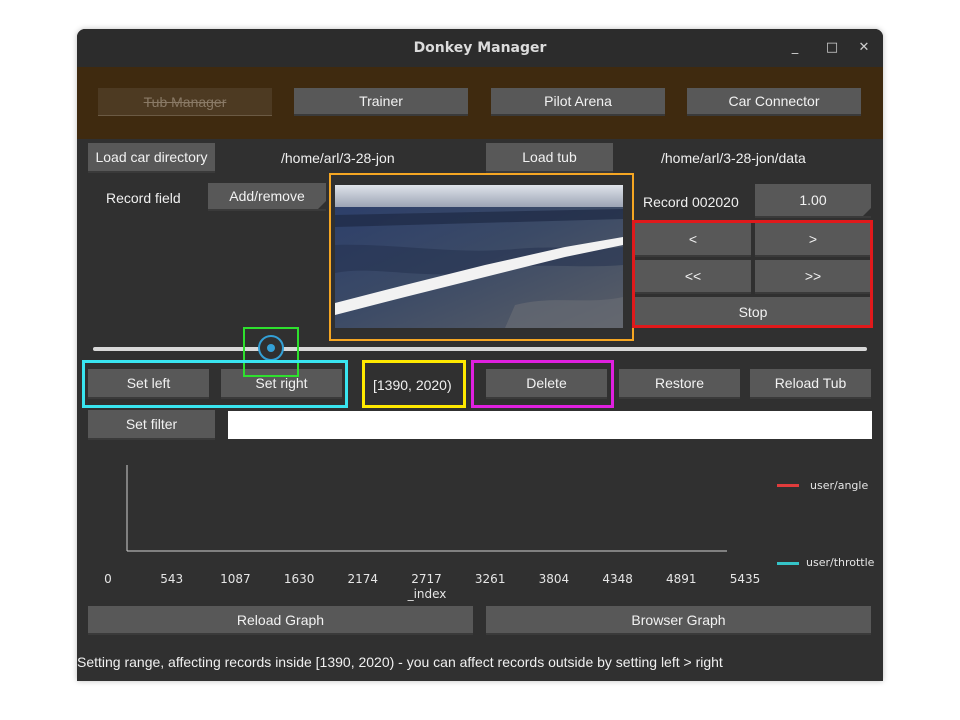 This screenshot has width=960, height=720. Describe the element at coordinates (151, 425) in the screenshot. I see `set-filter-button: Set filter` at that location.